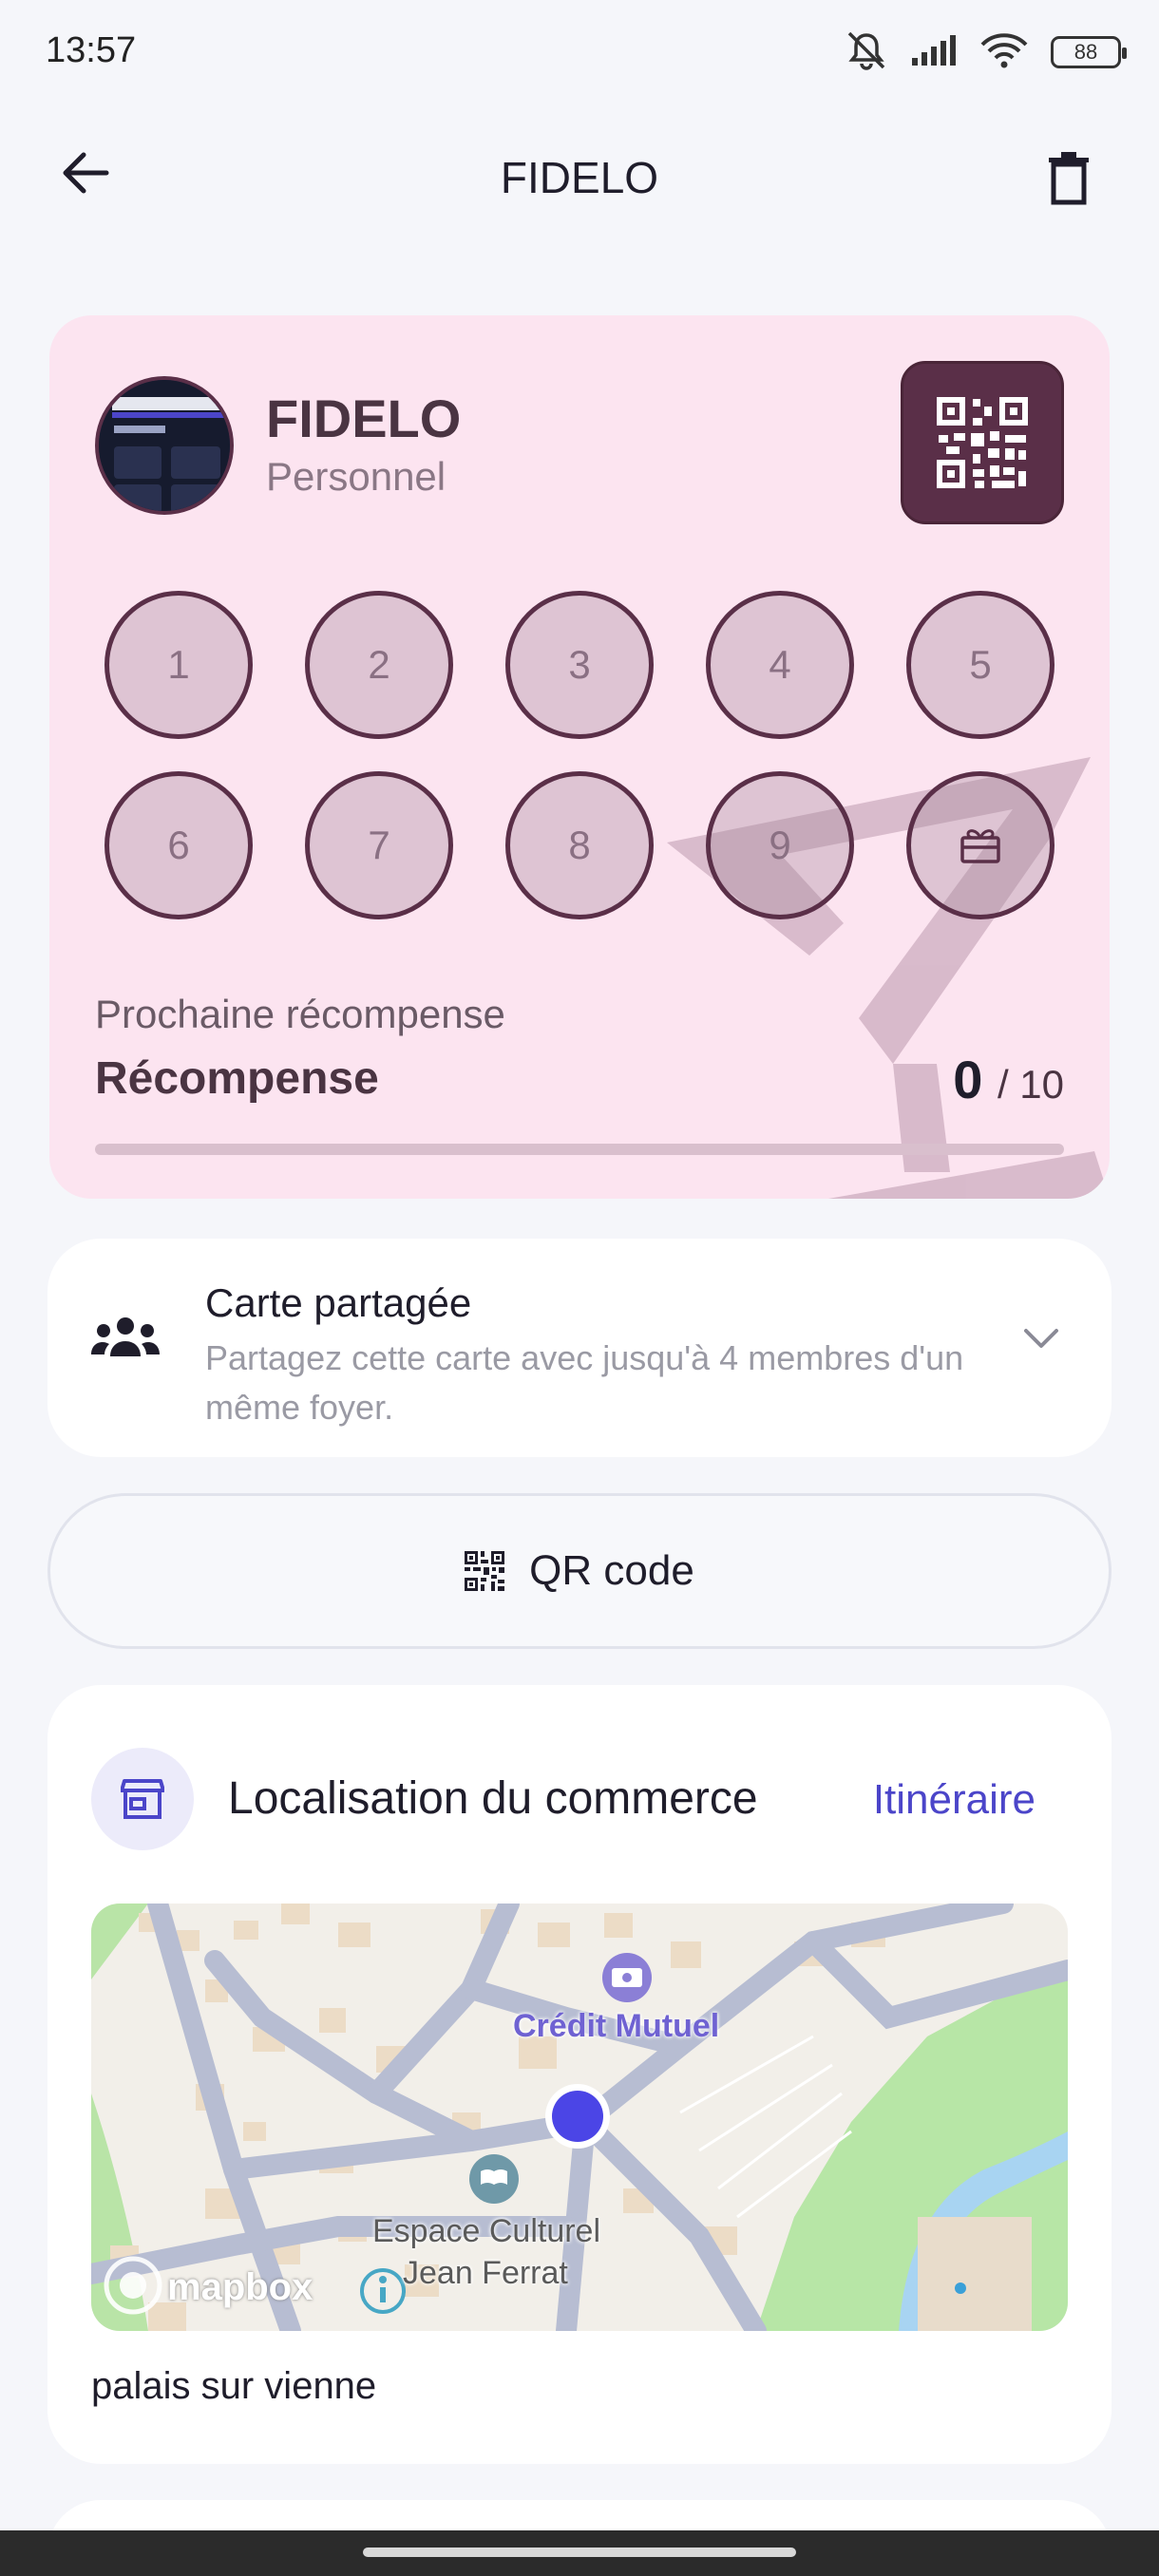  I want to click on delete-button, so click(1069, 179).